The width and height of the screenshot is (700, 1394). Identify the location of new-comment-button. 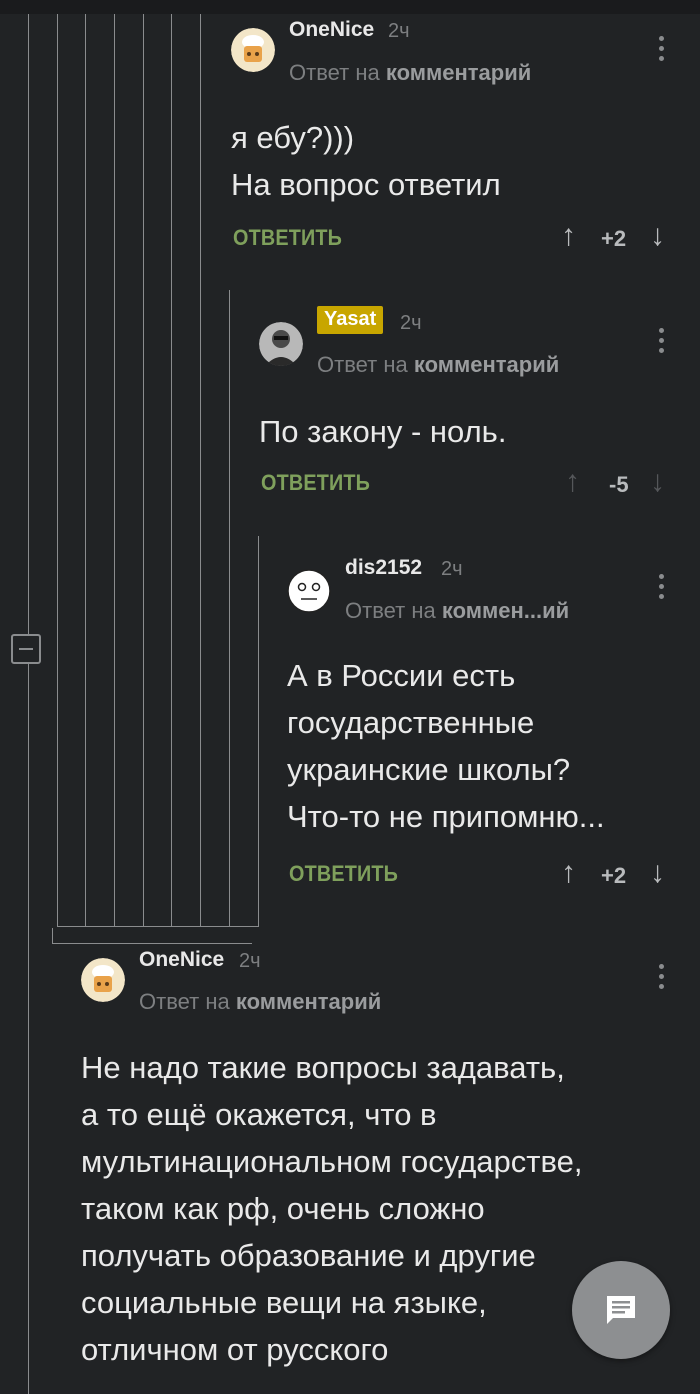
(621, 1310).